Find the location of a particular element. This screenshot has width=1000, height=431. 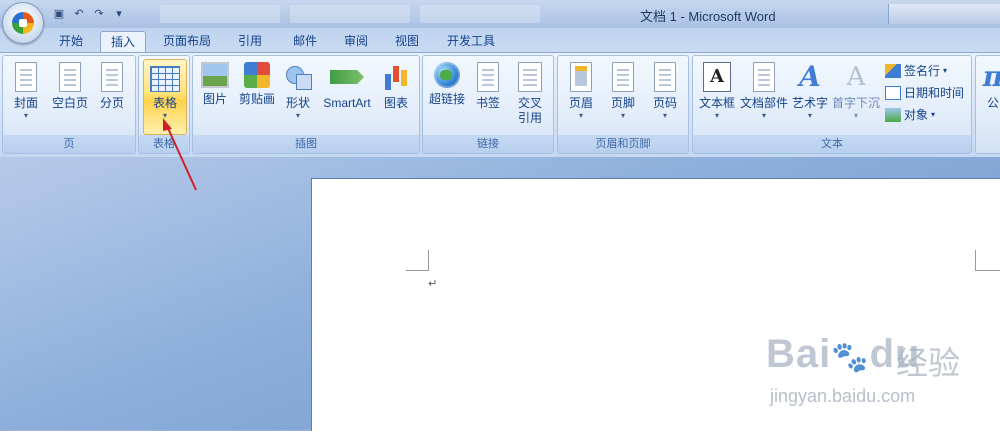

quick-parts-icon is located at coordinates (764, 77).